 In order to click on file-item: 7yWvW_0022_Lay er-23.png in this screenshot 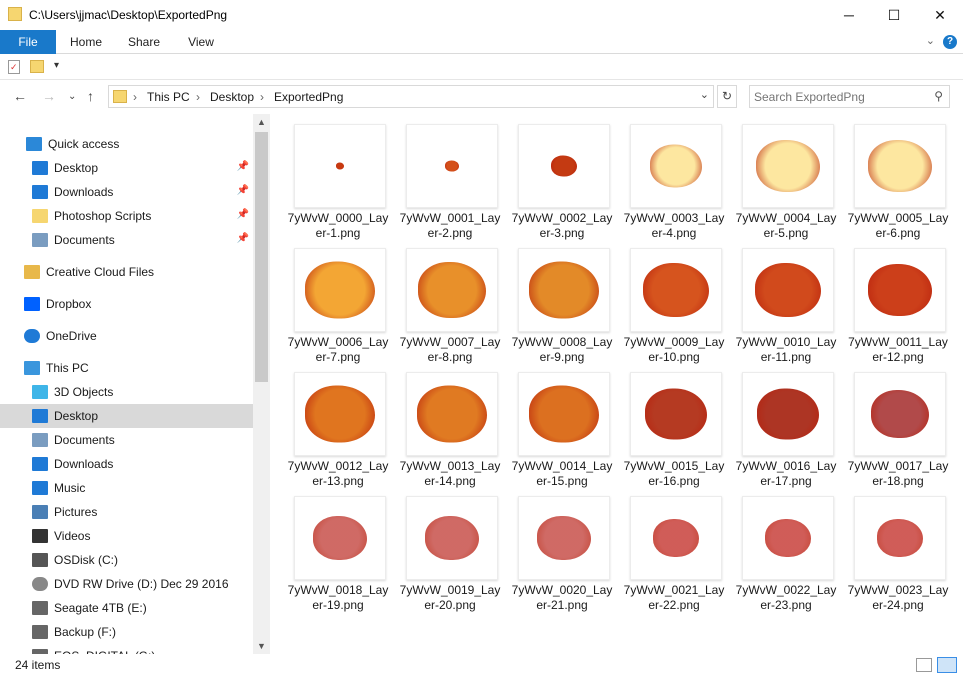, I will do `click(786, 549)`.